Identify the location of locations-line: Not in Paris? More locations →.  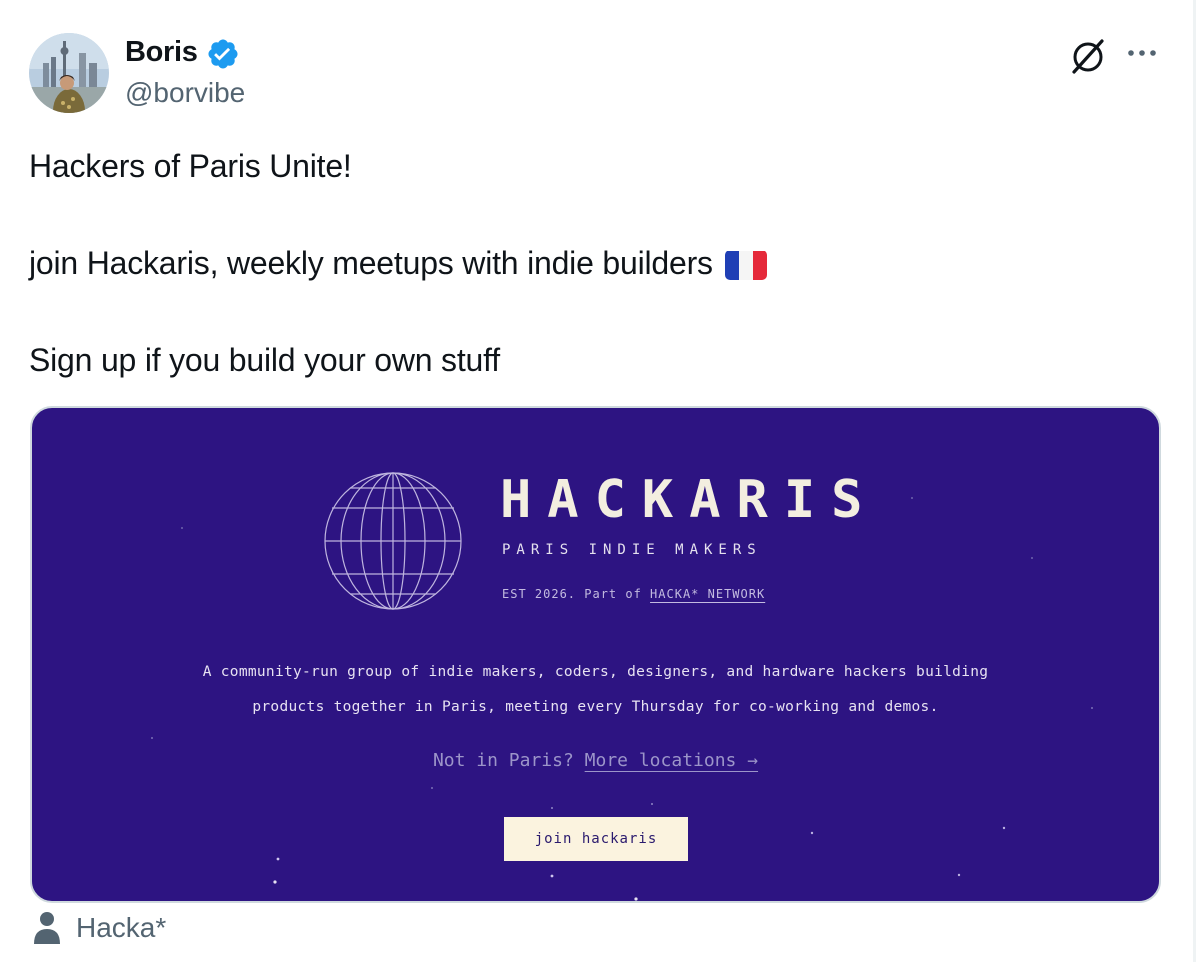
(595, 760).